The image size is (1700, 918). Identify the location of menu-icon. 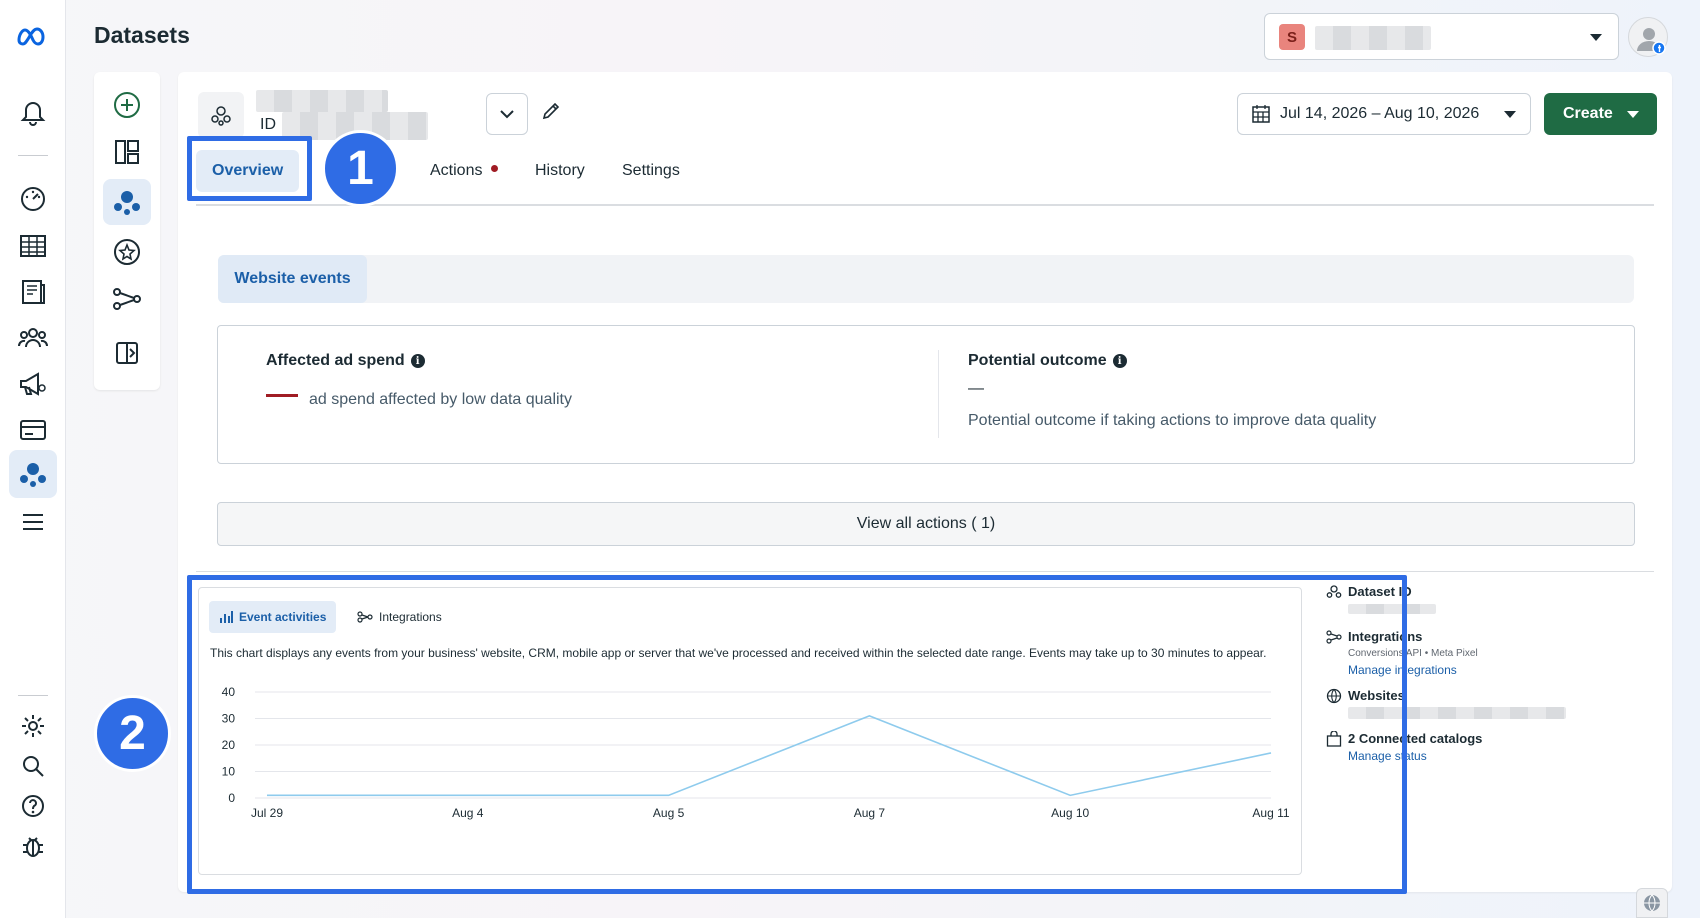
(33, 522).